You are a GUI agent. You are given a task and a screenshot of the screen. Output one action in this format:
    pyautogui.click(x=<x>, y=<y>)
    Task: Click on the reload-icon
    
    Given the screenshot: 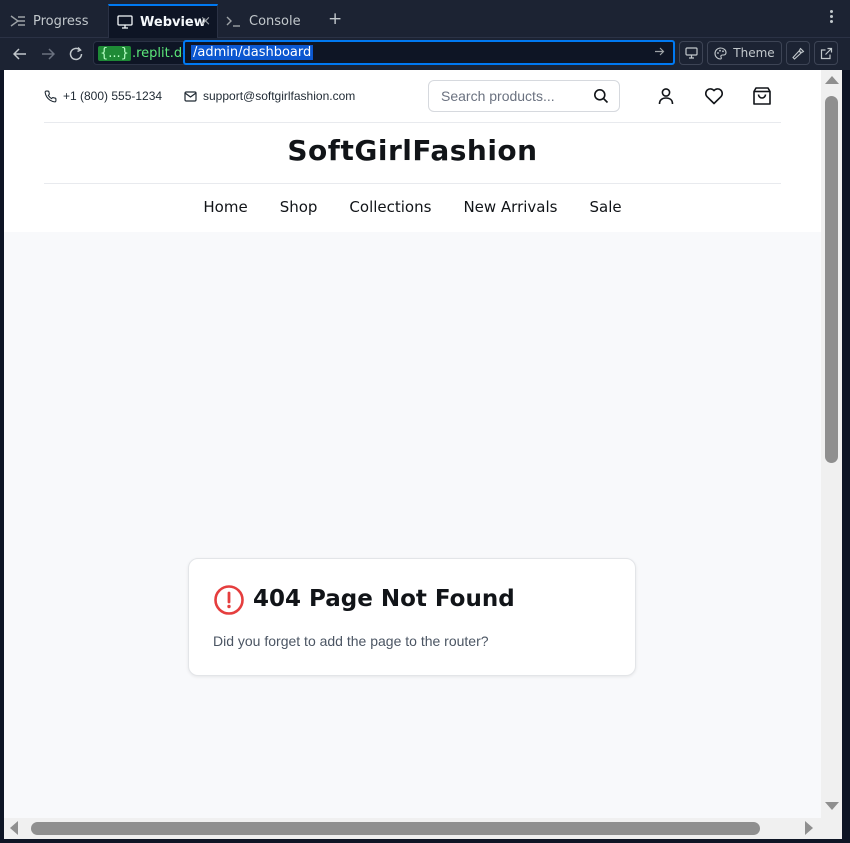 What is the action you would take?
    pyautogui.click(x=76, y=54)
    